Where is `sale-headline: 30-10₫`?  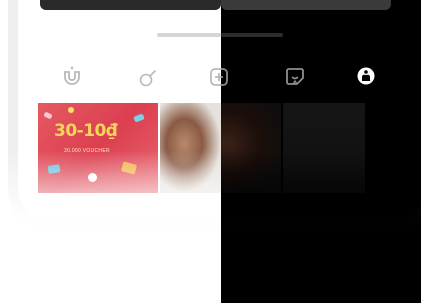 sale-headline: 30-10₫ is located at coordinates (86, 131).